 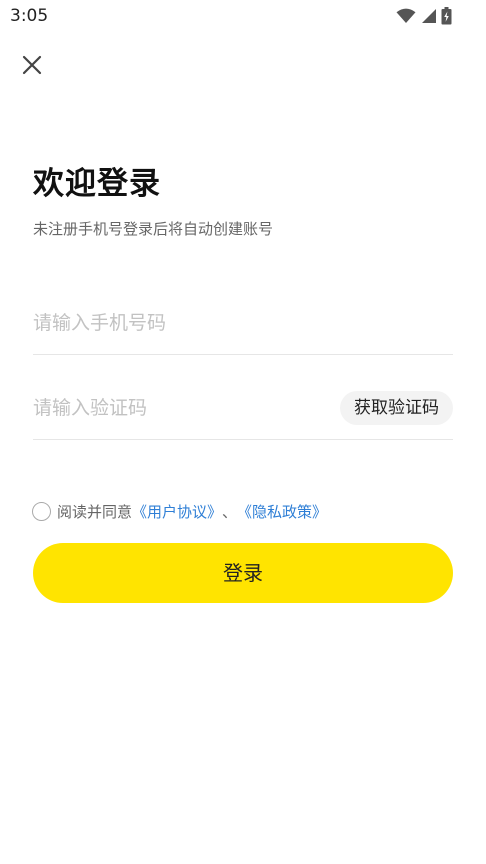 What do you see at coordinates (173, 323) in the screenshot?
I see `phone-input` at bounding box center [173, 323].